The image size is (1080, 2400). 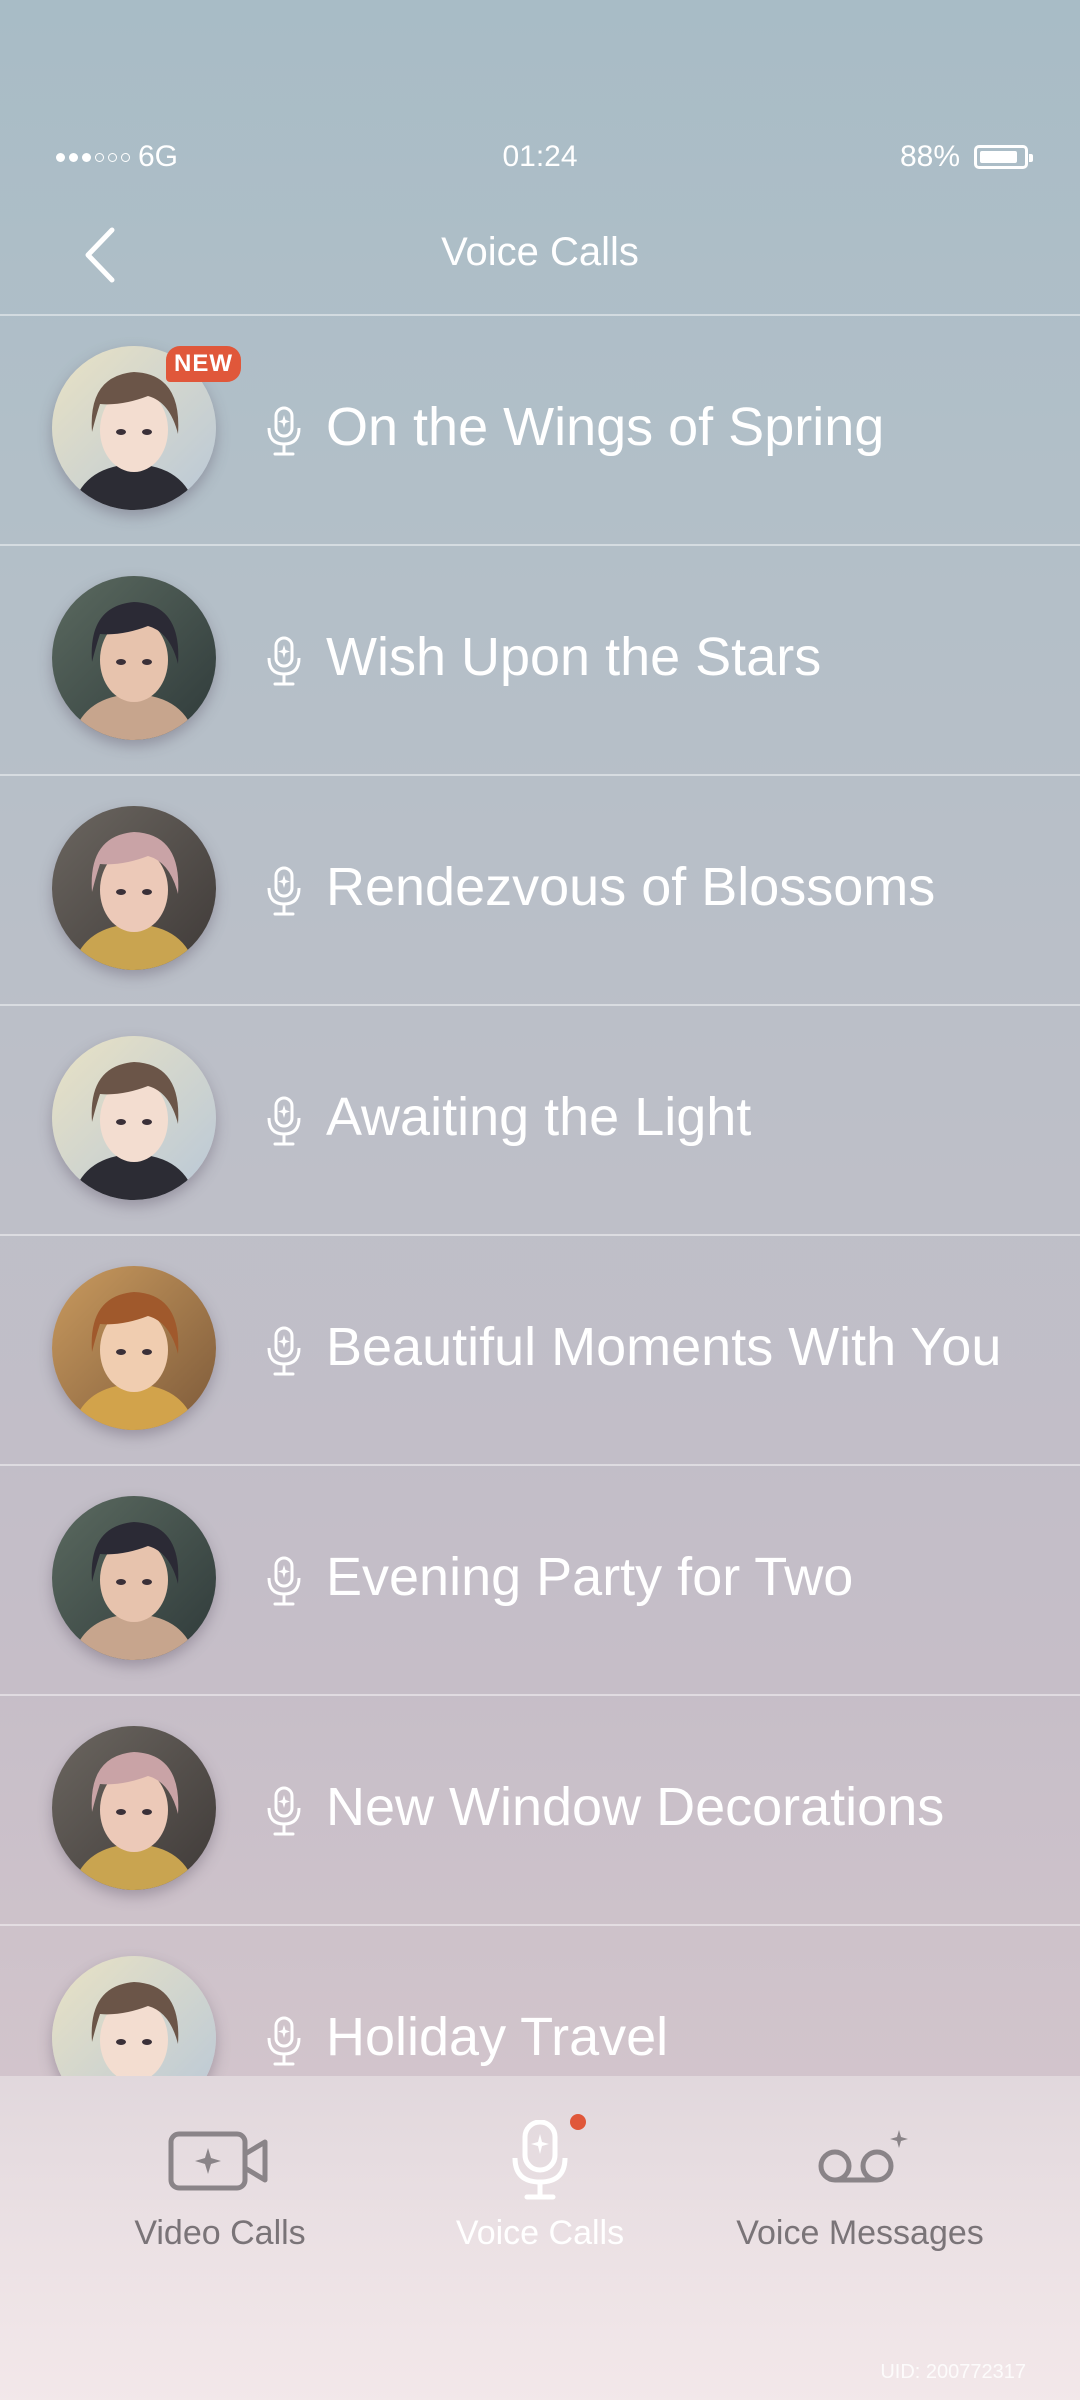 I want to click on page-title: Voice Calls, so click(x=540, y=252).